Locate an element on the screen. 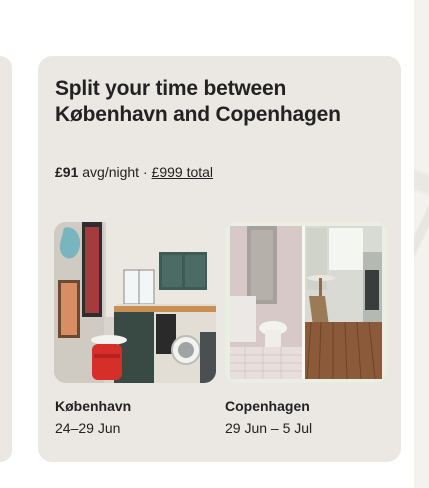  kitchen-photo-icon is located at coordinates (135, 302).